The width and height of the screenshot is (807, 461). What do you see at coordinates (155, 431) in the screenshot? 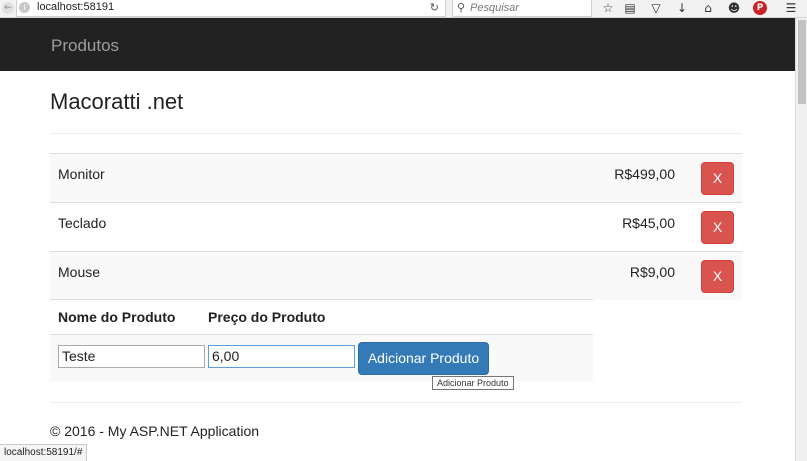
I see `footer-copyright: © 2016 - My ASP.NET Application` at bounding box center [155, 431].